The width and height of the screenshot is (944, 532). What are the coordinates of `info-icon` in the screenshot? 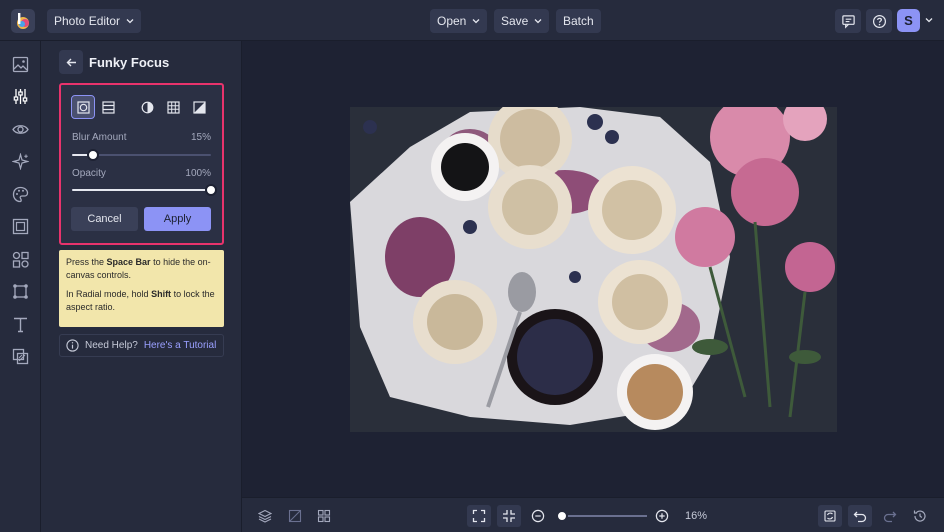 It's located at (72, 345).